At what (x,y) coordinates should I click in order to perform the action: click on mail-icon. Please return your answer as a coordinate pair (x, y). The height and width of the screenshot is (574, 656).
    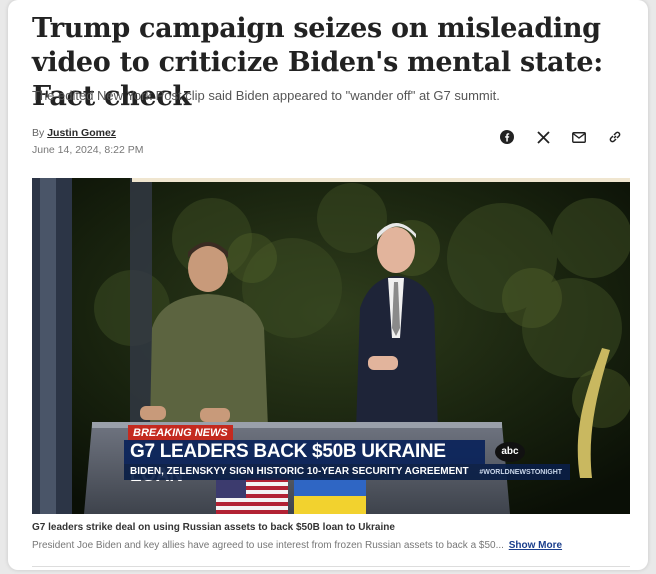
    Looking at the image, I should click on (579, 137).